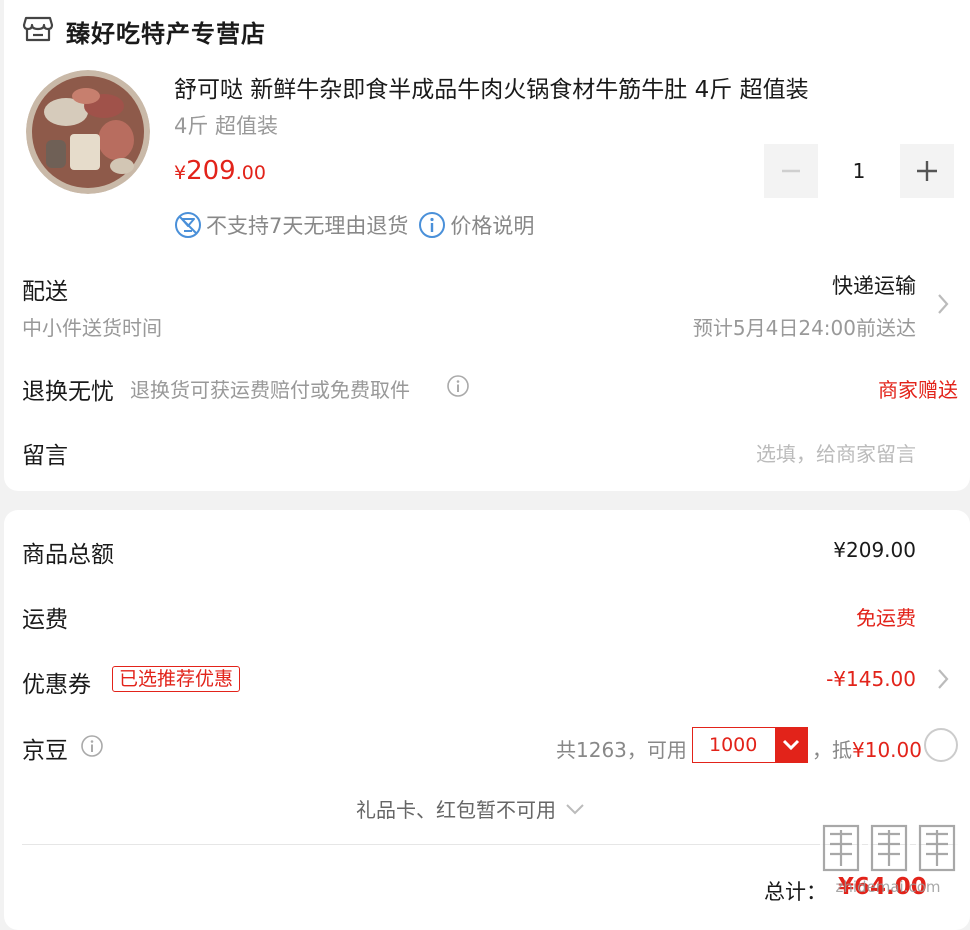 The image size is (970, 930). What do you see at coordinates (943, 304) in the screenshot?
I see `delivery-chevron-right-icon` at bounding box center [943, 304].